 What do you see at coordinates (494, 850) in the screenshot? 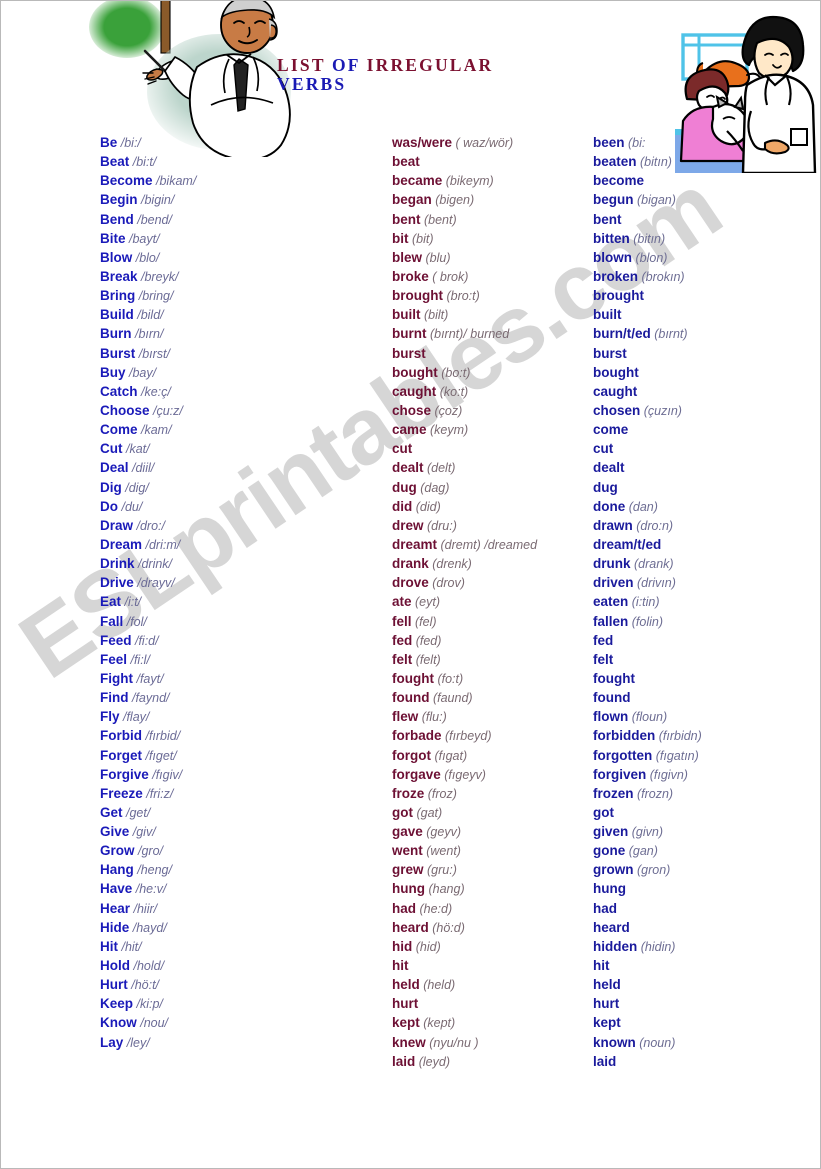
I see `verb-row-past: went (went)` at bounding box center [494, 850].